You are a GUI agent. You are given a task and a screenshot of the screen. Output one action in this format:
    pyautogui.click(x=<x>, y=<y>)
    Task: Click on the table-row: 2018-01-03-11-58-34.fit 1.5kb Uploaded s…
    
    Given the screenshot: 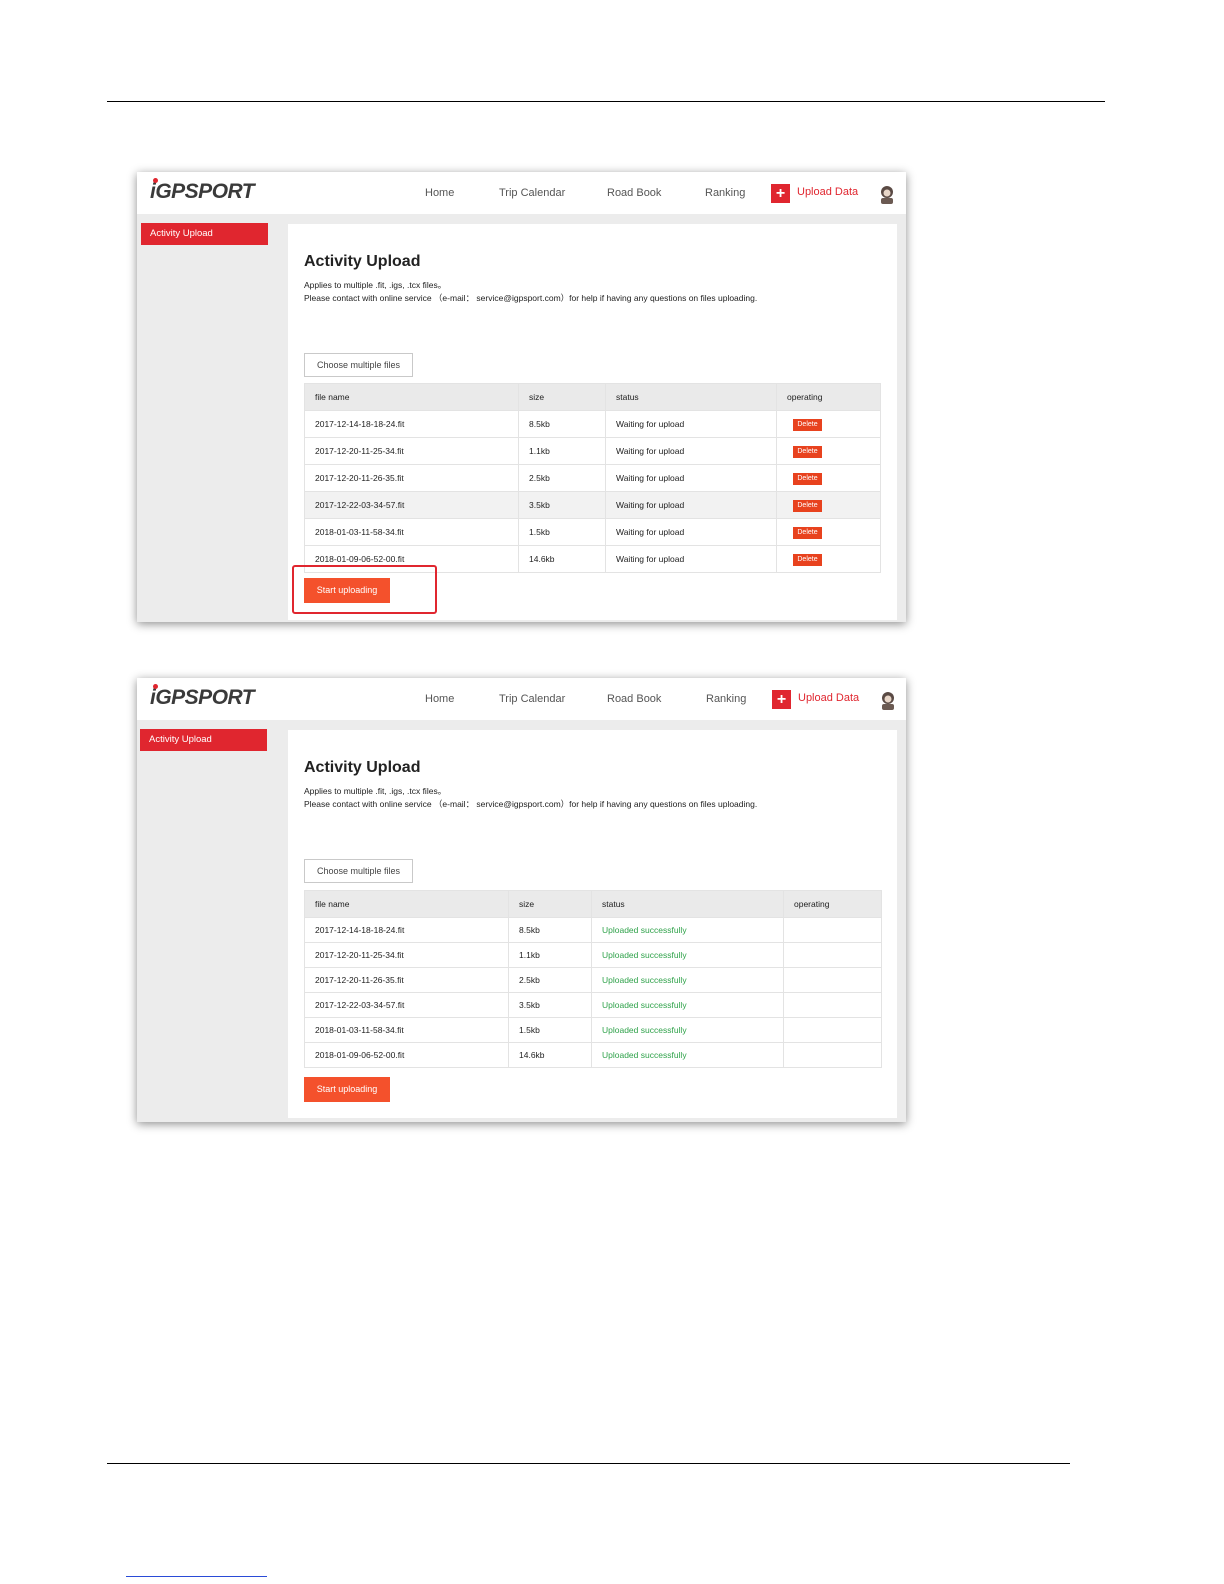 What is the action you would take?
    pyautogui.click(x=593, y=1030)
    